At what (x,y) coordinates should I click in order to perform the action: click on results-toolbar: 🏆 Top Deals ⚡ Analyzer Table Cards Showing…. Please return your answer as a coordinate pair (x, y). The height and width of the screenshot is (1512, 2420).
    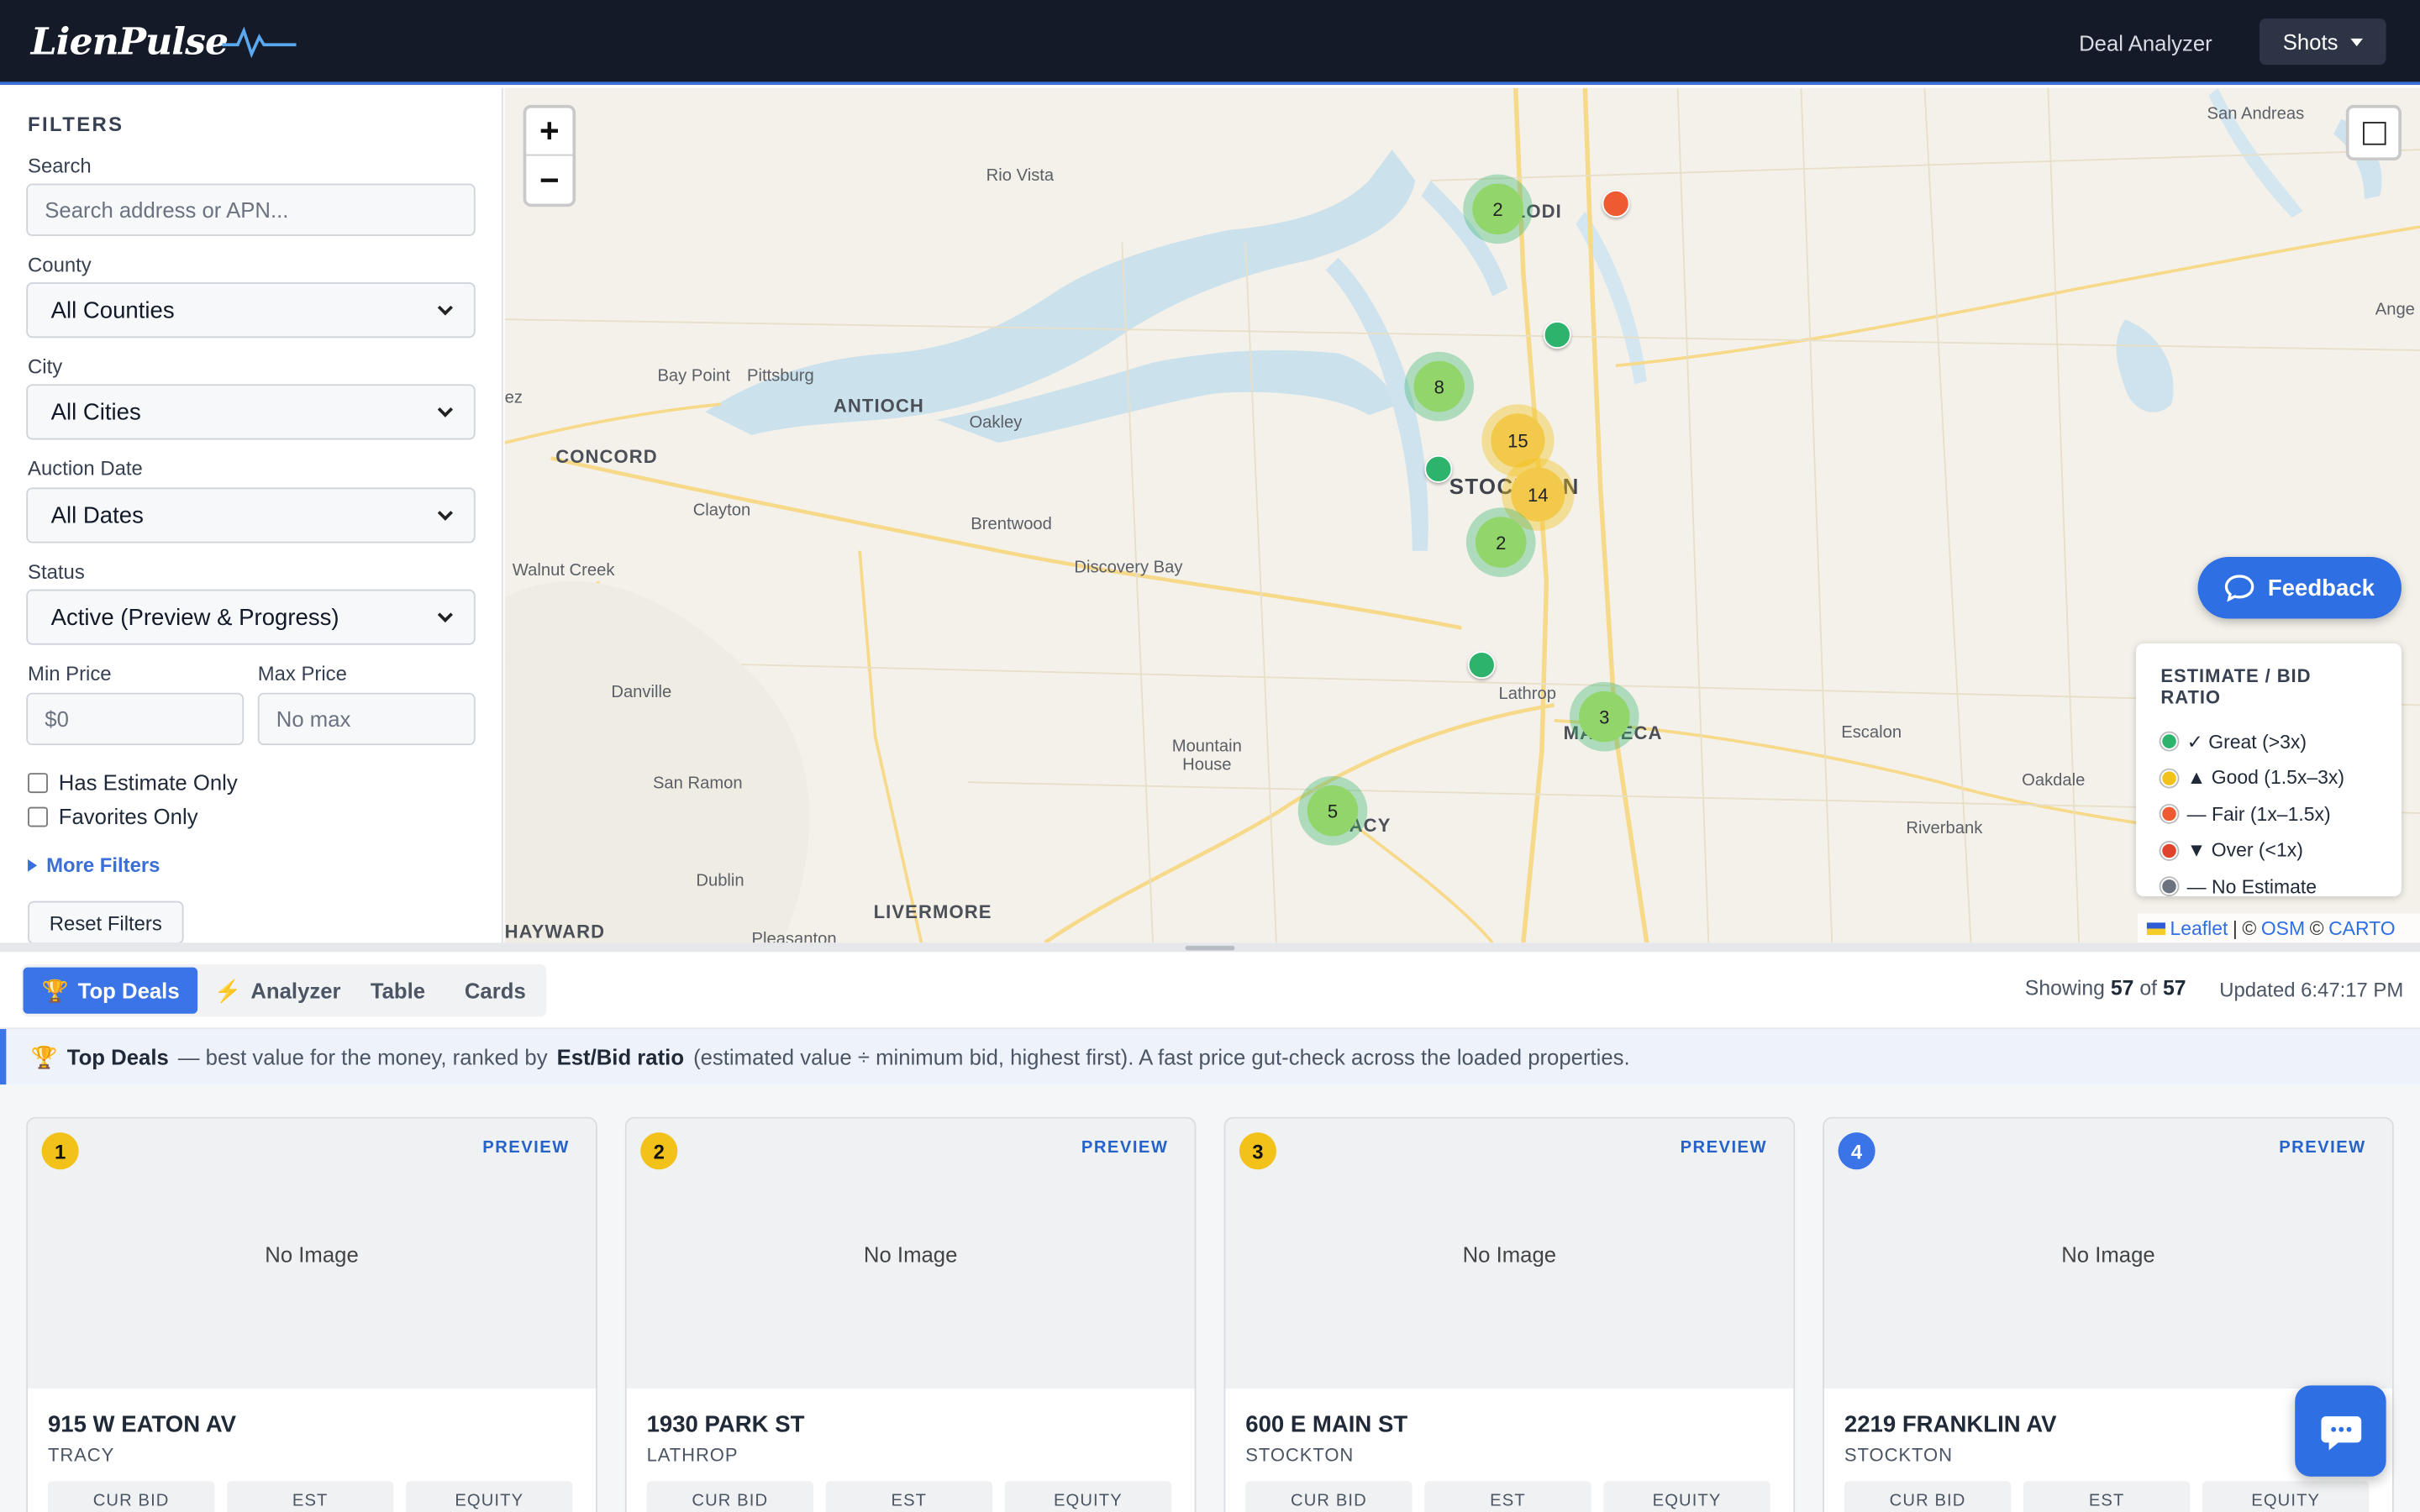
    Looking at the image, I should click on (1210, 991).